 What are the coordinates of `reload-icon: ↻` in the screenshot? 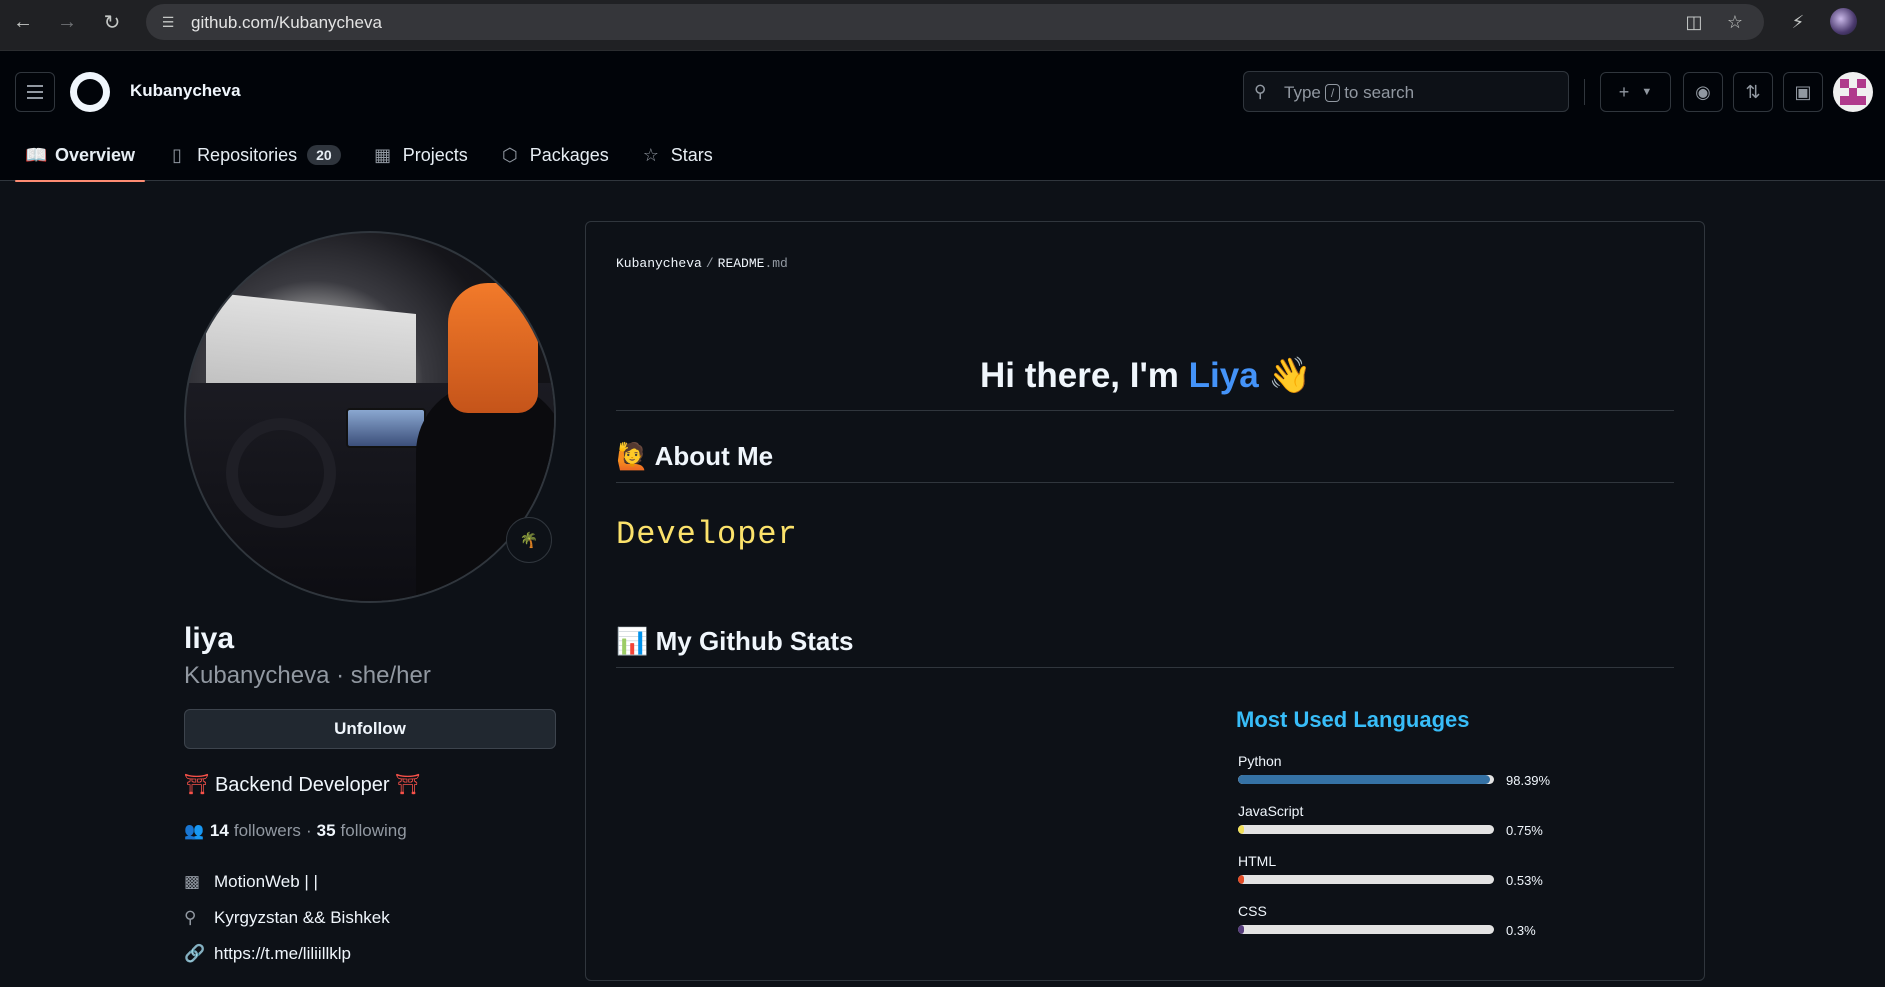 It's located at (112, 22).